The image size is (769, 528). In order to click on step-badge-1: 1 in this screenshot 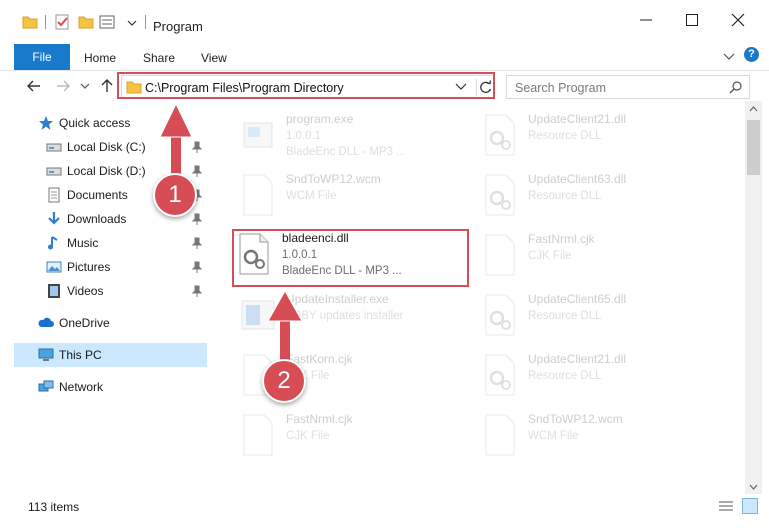, I will do `click(175, 195)`.